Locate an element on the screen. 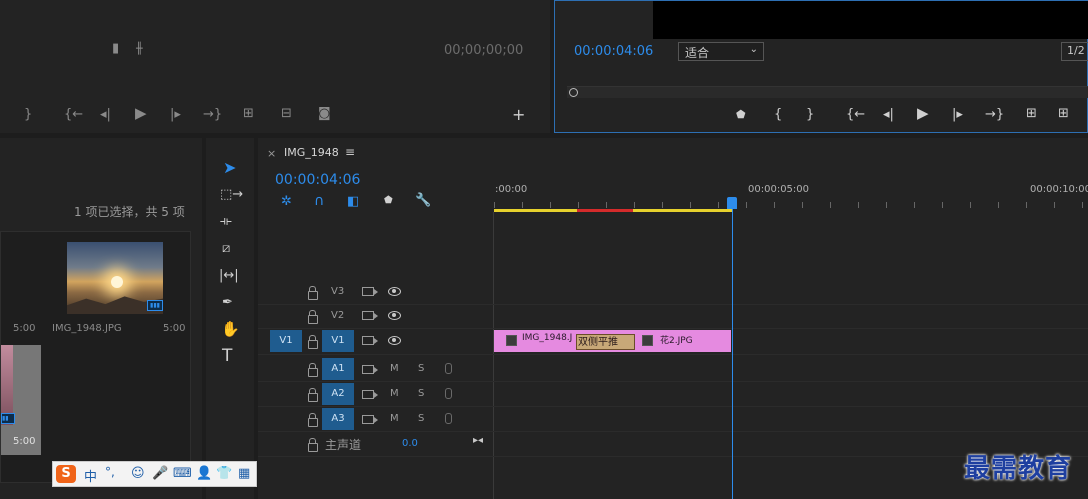 Image resolution: width=1088 pixels, height=499 pixels. nest-icon: ✲ is located at coordinates (286, 201).